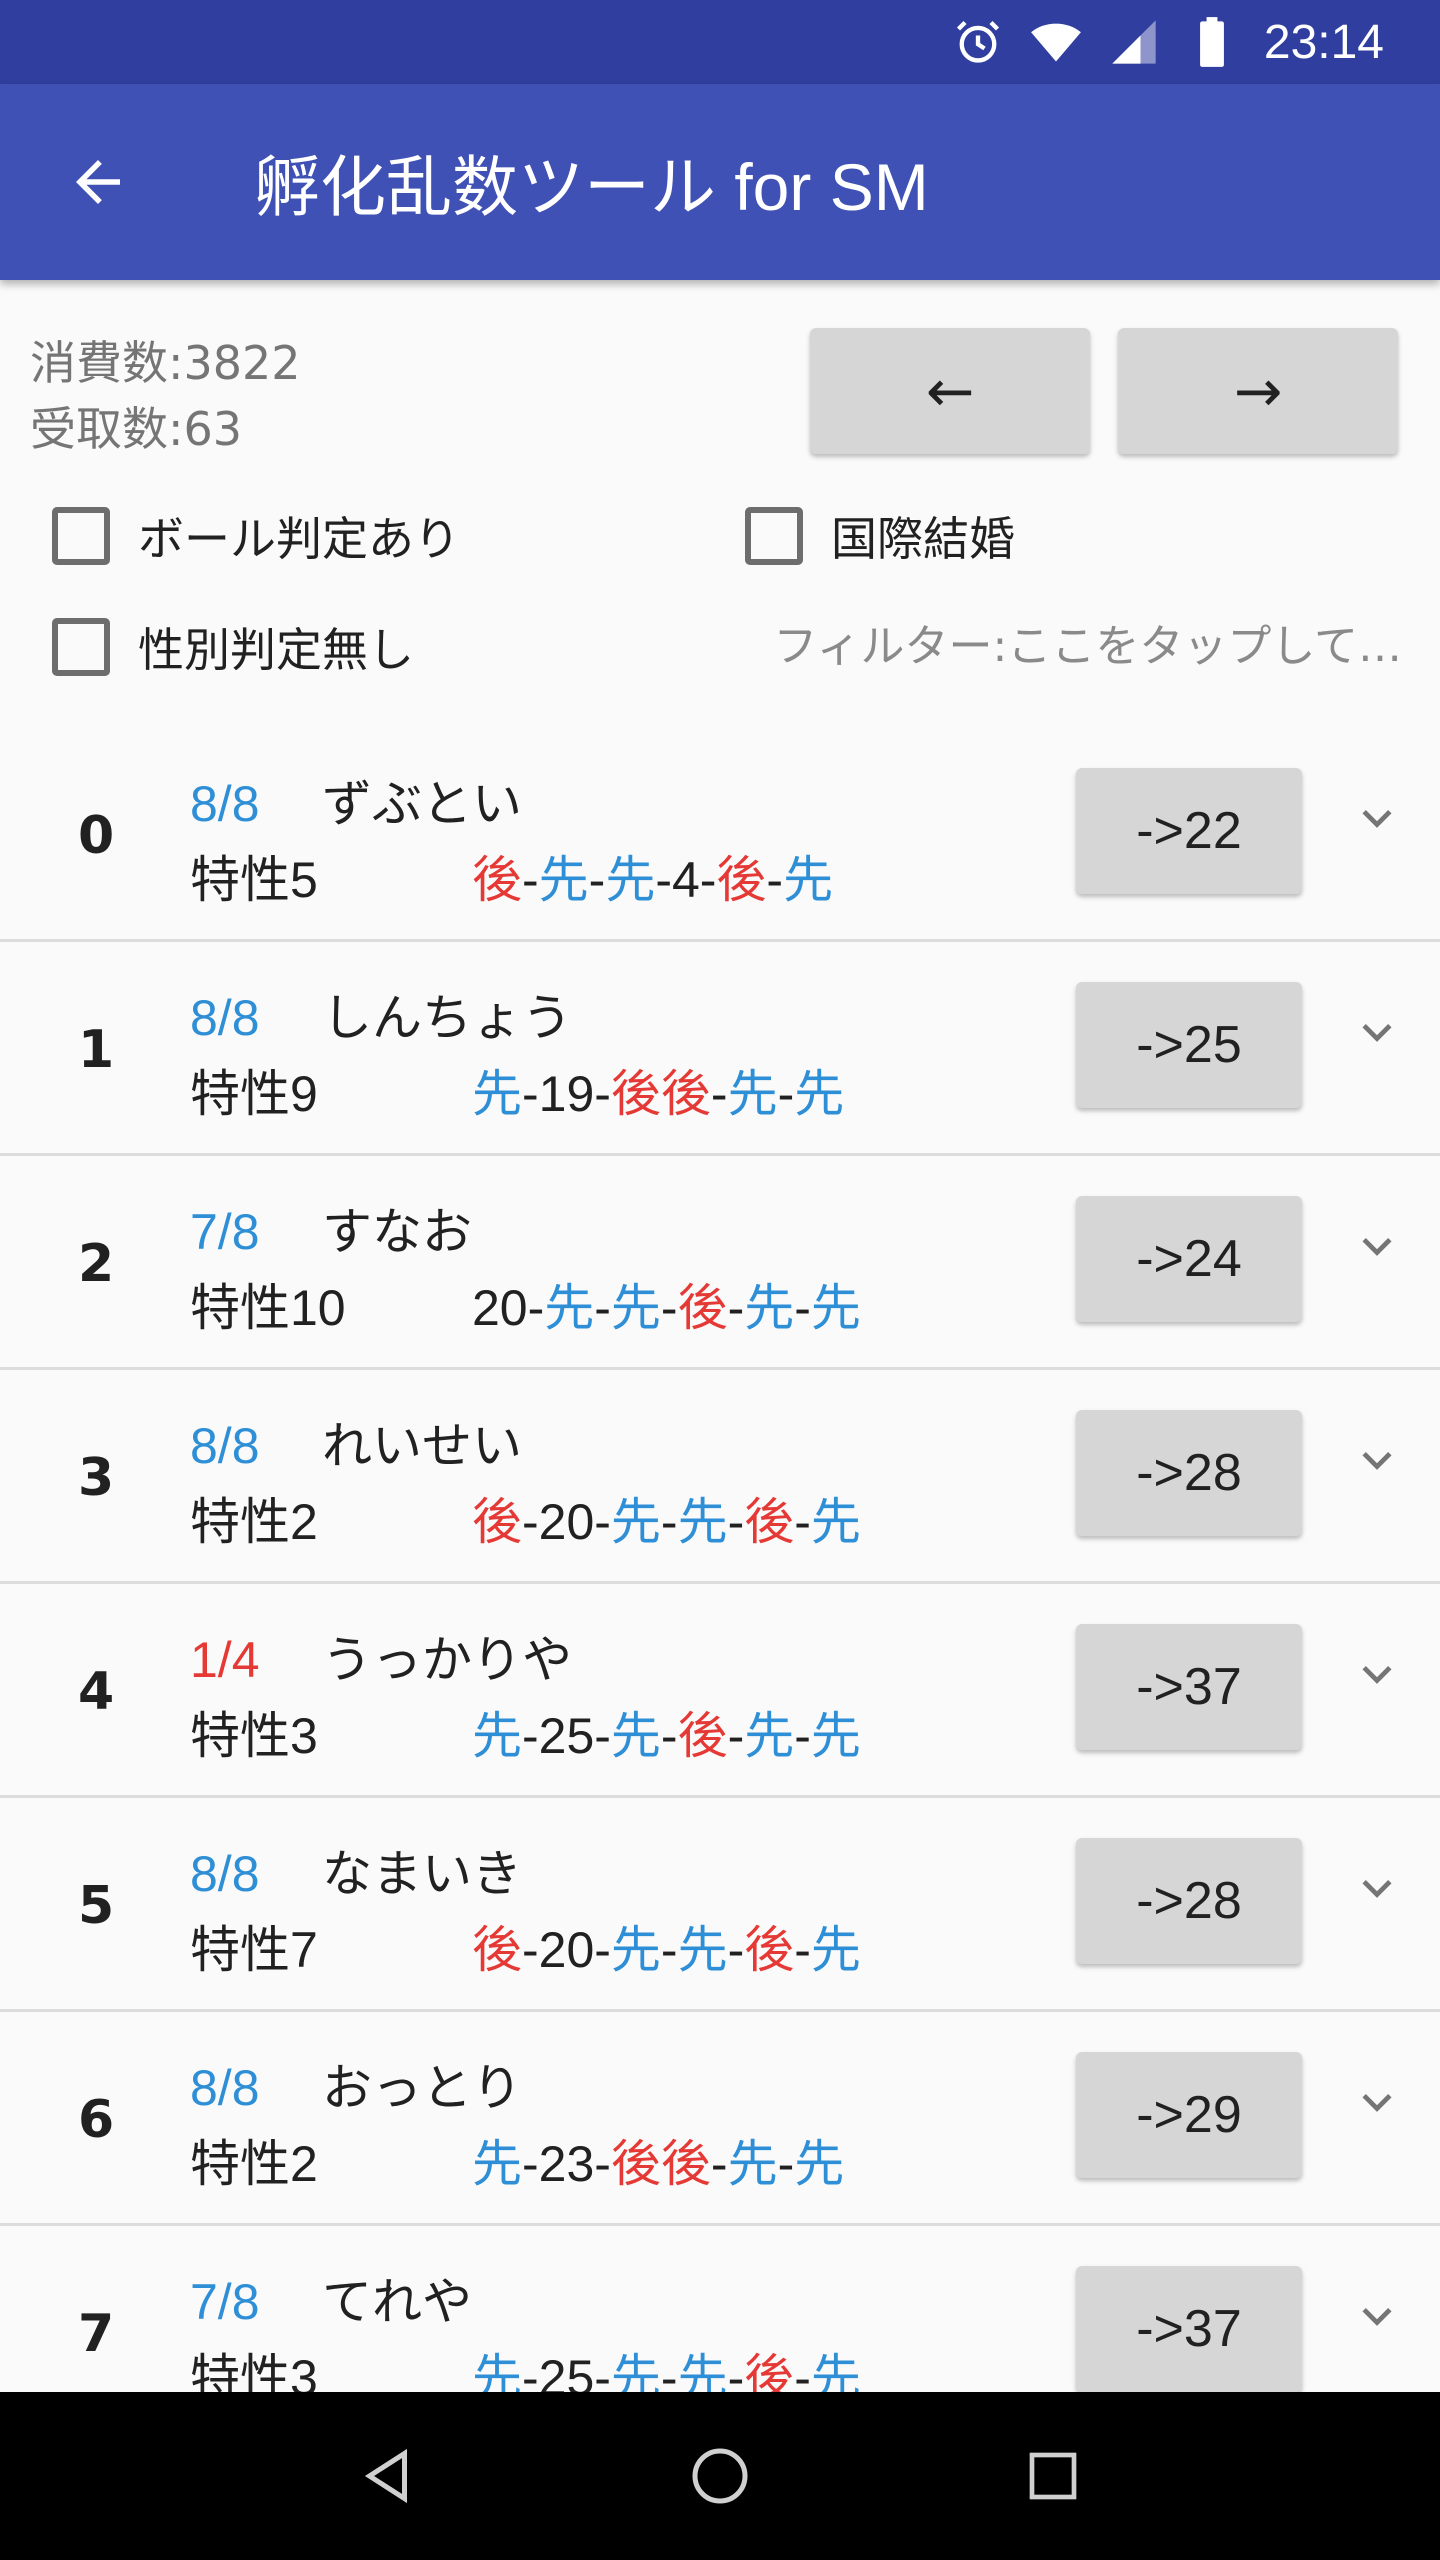 The width and height of the screenshot is (1440, 2560). What do you see at coordinates (880, 536) in the screenshot?
I see `intl-marriage-option: 国際結婚` at bounding box center [880, 536].